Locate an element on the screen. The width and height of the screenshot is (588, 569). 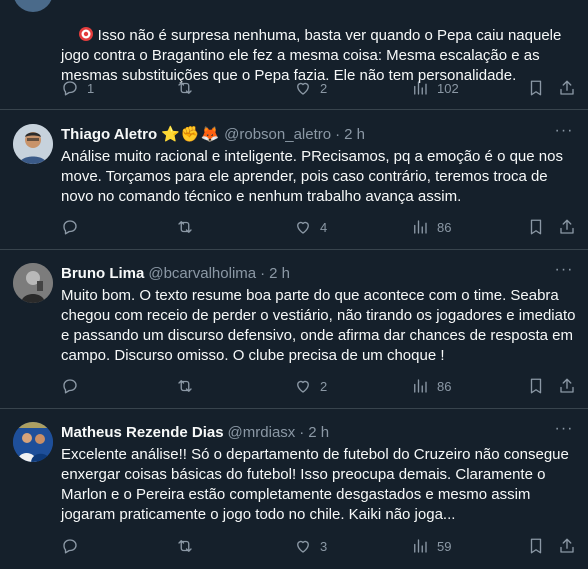
tweet-header: Bruno Lima @bcarvalholima · 2 h is located at coordinates (175, 273).